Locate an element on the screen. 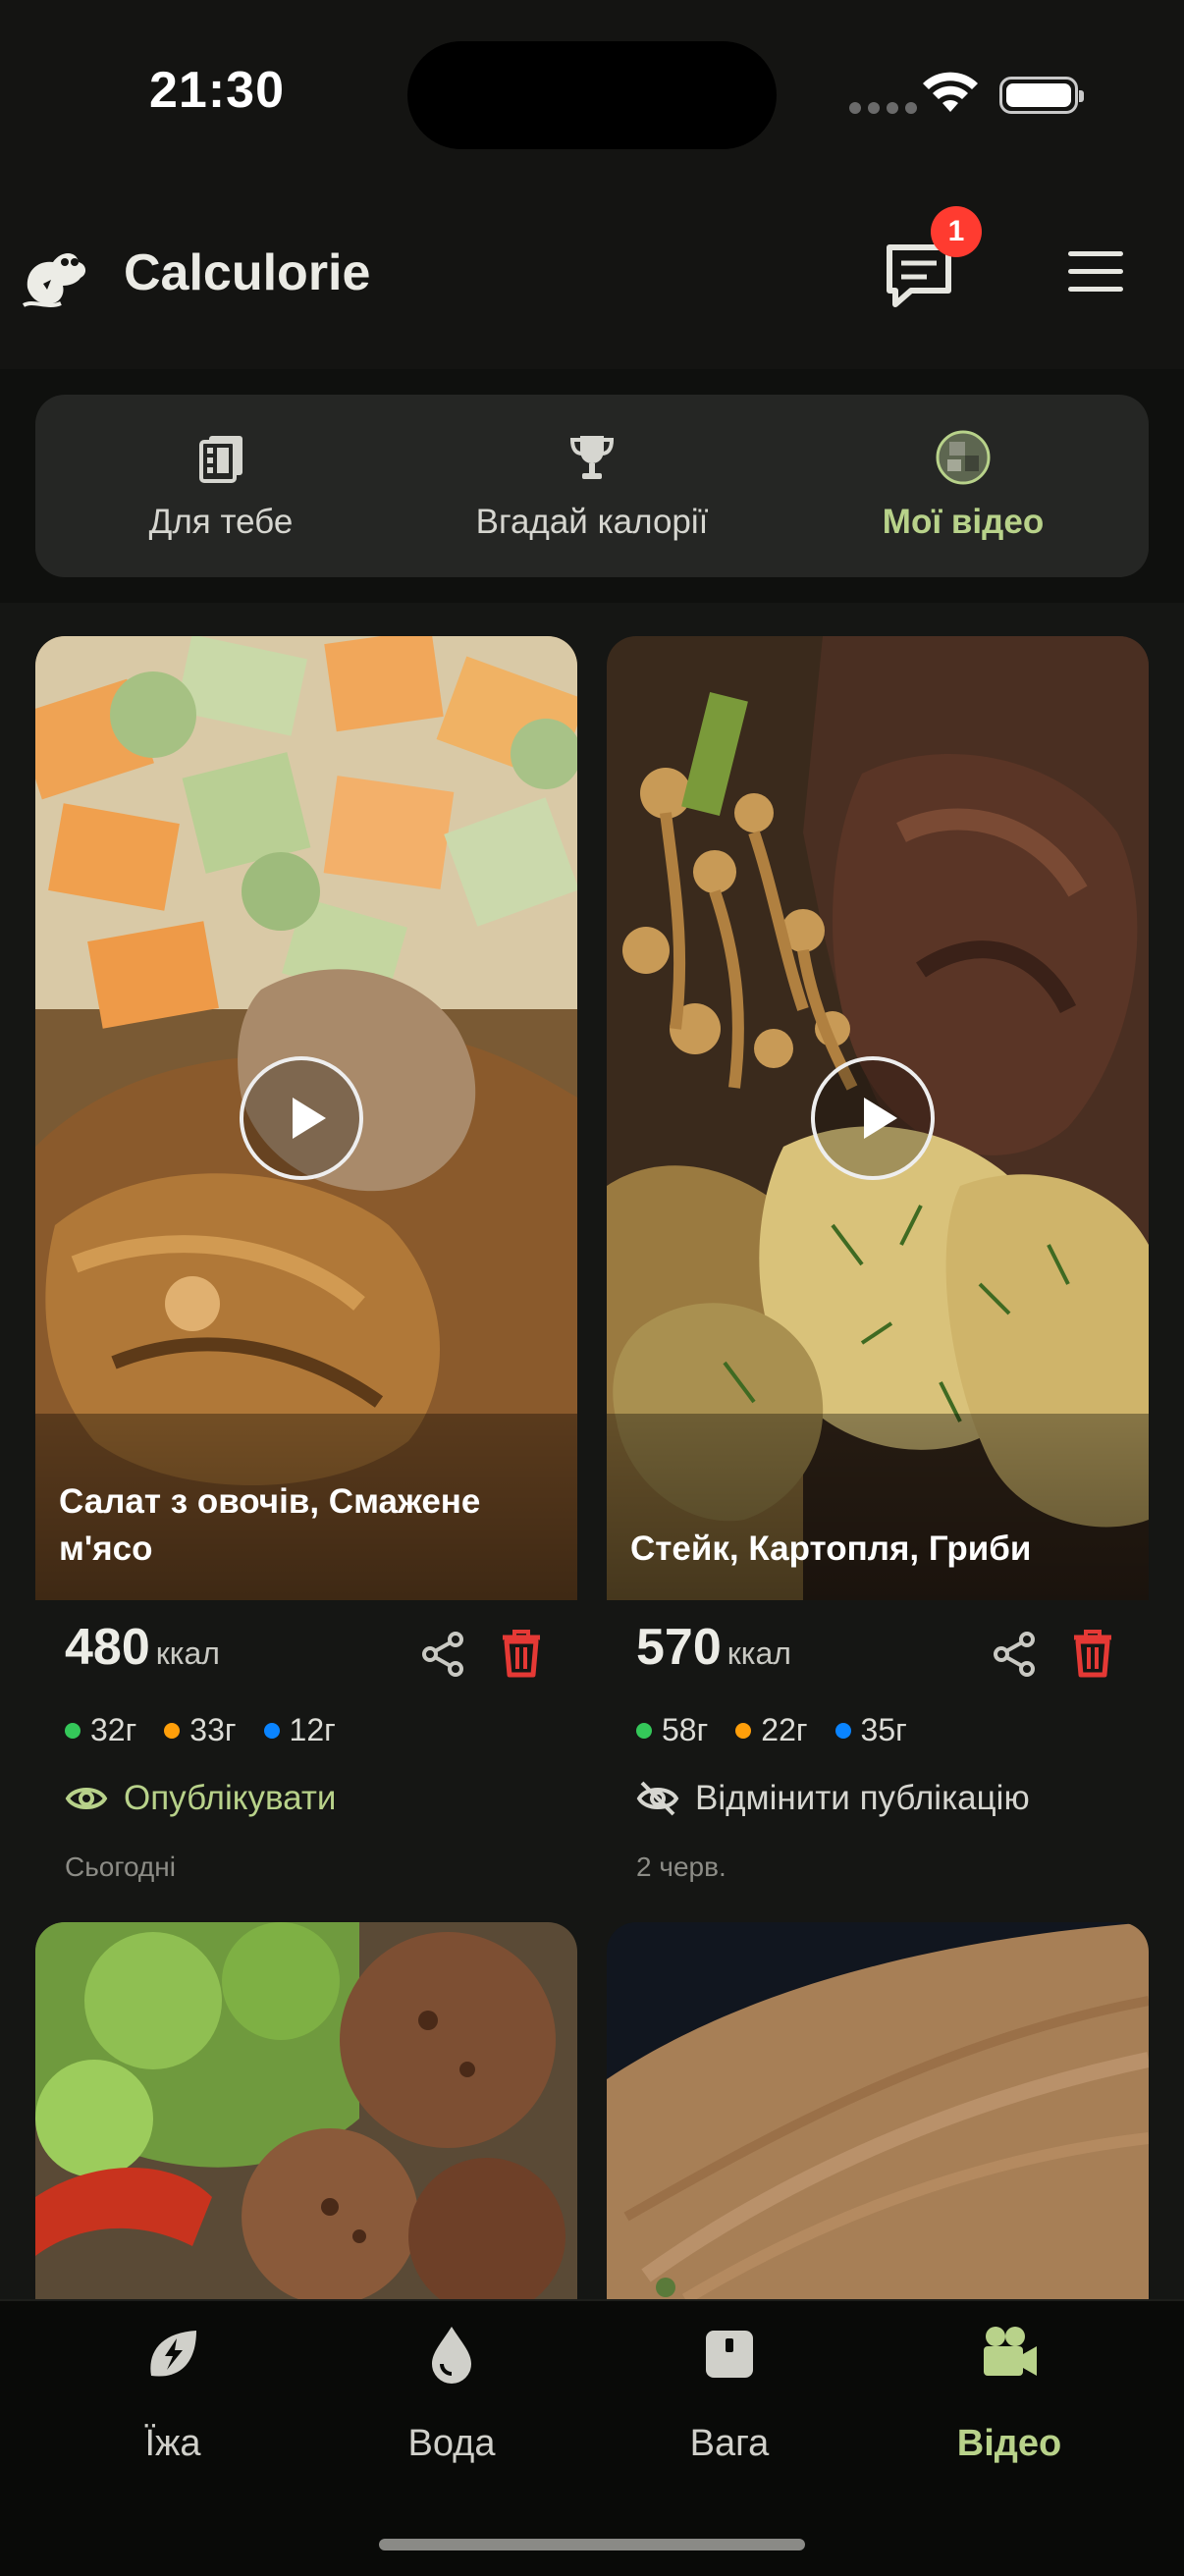 The height and width of the screenshot is (2576, 1184). carbs-macro: 35г is located at coordinates (870, 1730).